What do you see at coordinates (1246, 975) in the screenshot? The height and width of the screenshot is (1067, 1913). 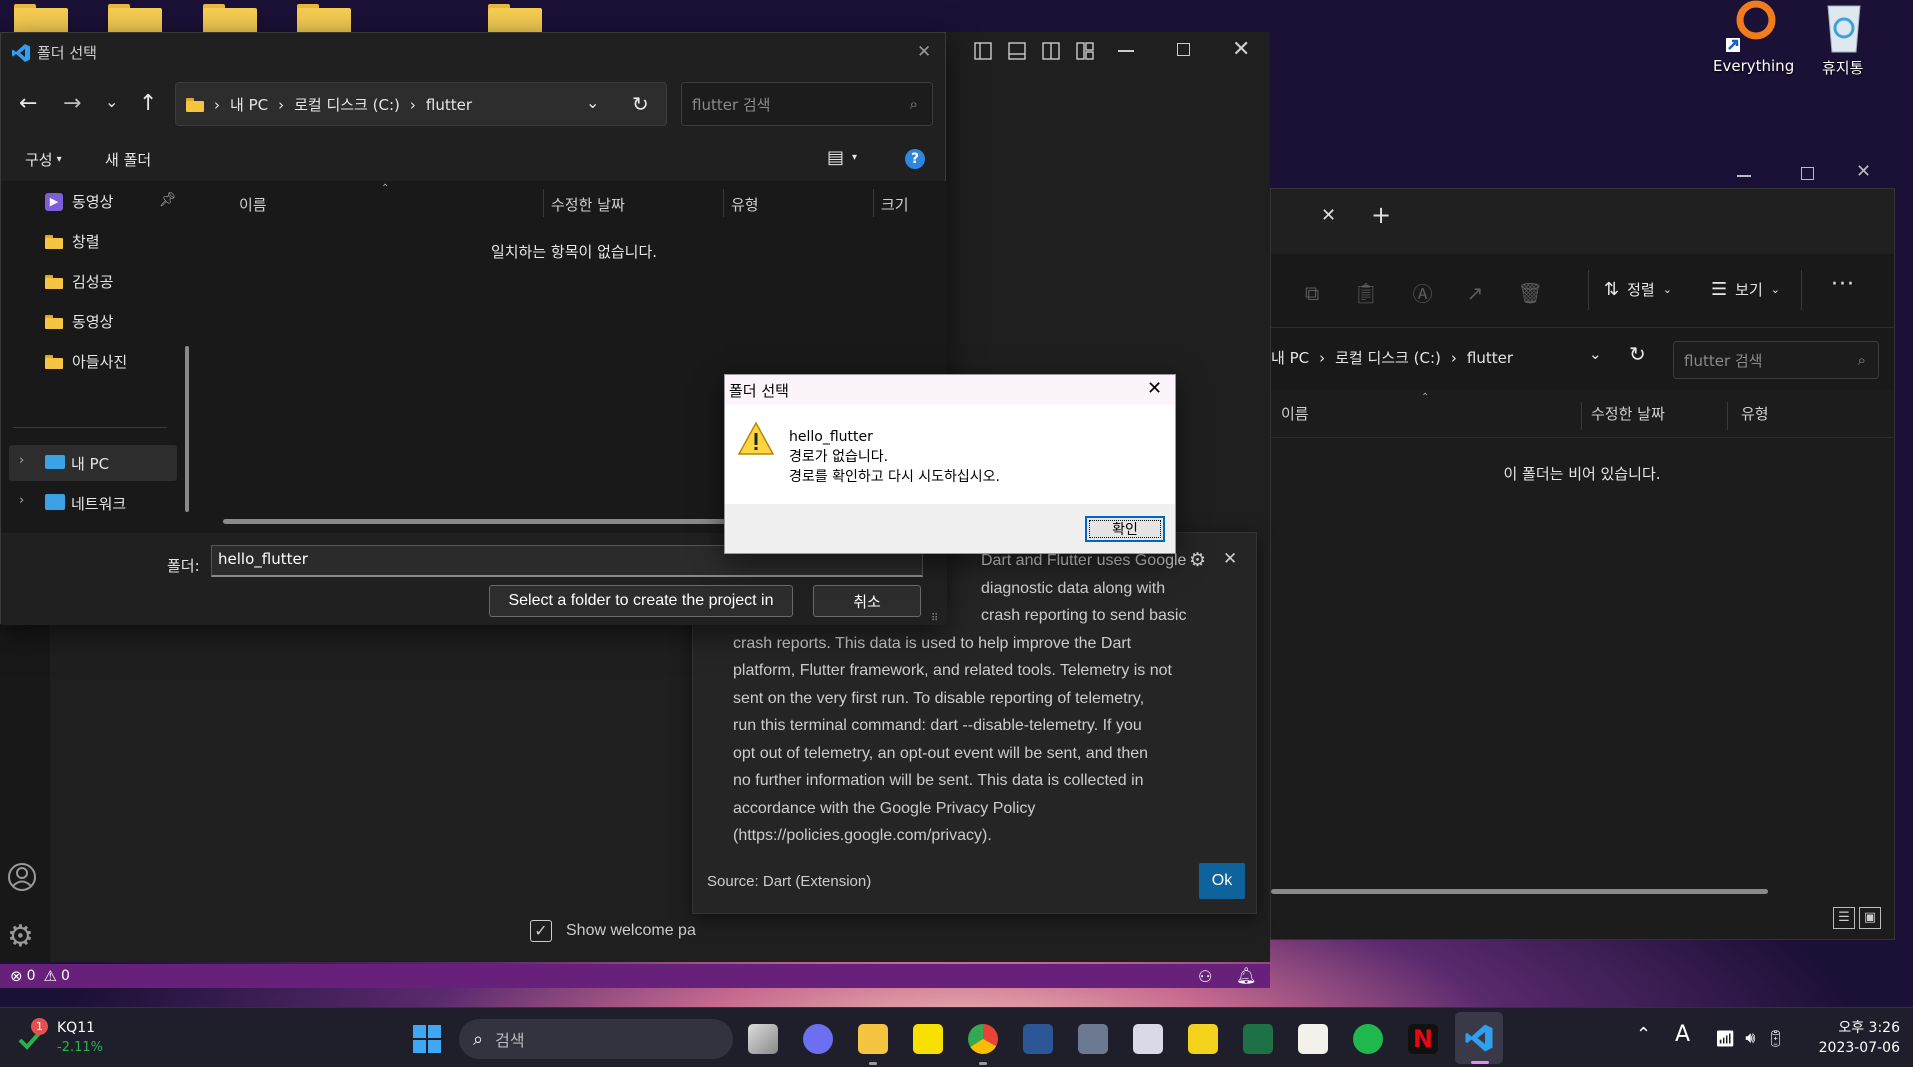 I see `notifications-bell-icon: 🔔︎` at bounding box center [1246, 975].